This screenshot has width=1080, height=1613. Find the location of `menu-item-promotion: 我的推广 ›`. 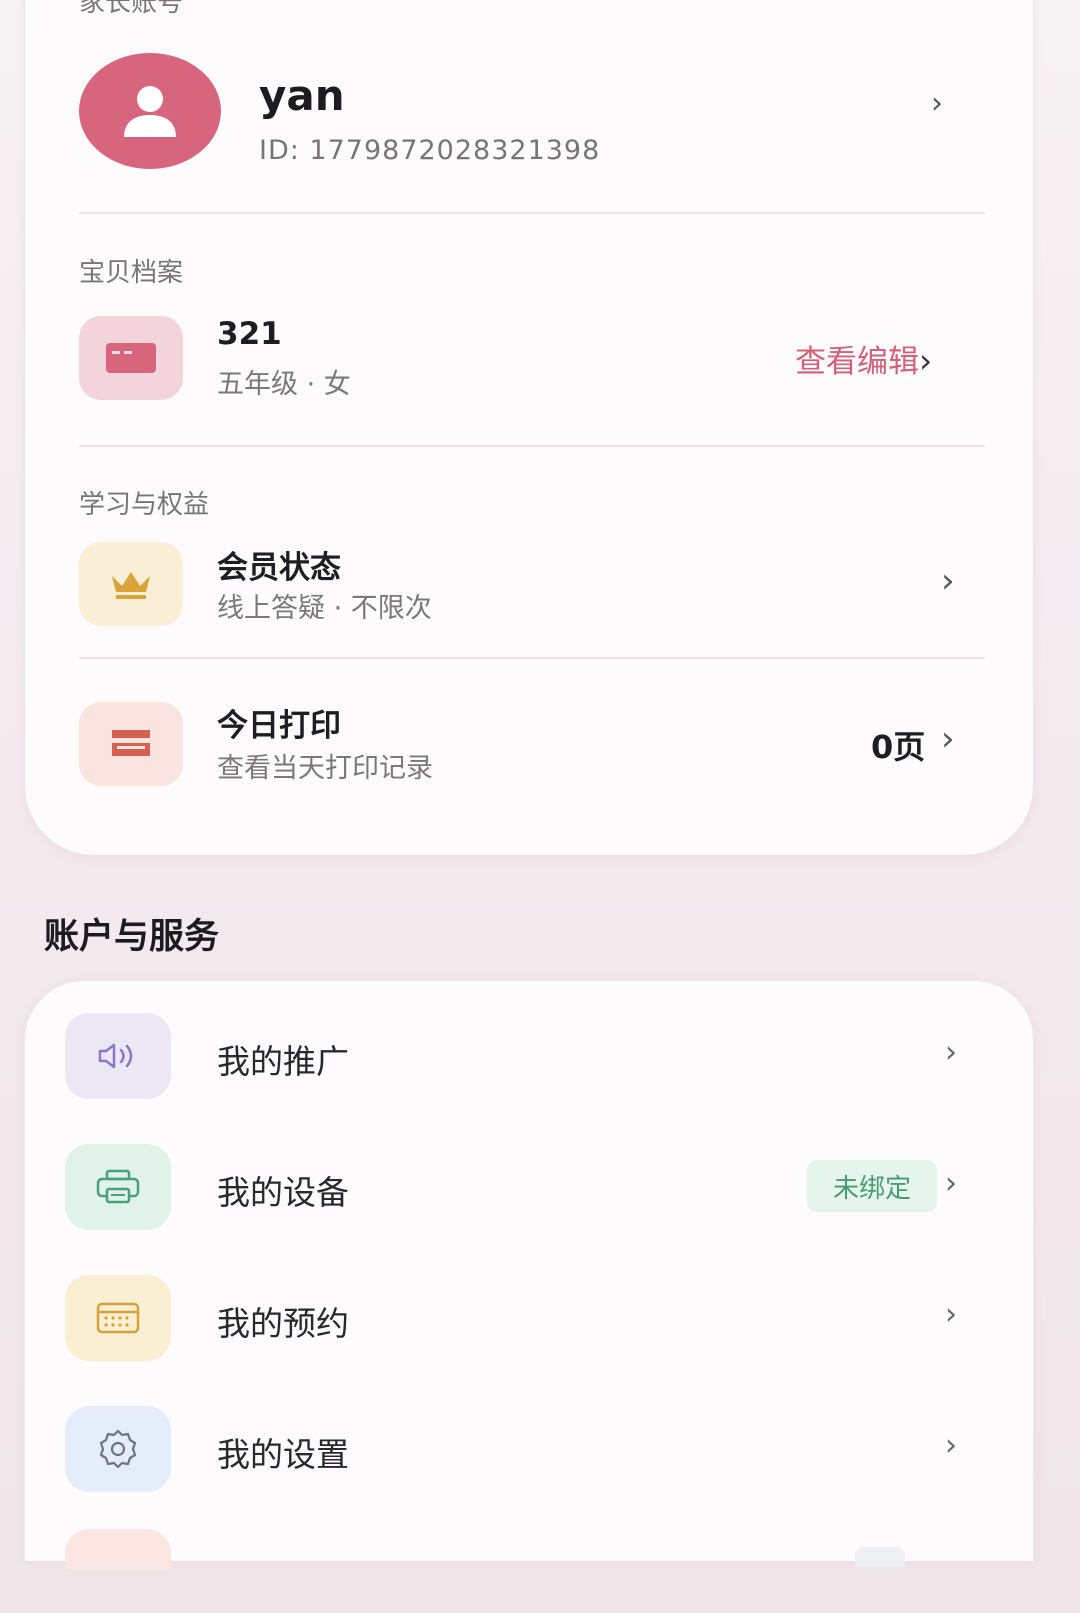

menu-item-promotion: 我的推广 › is located at coordinates (529, 1056).